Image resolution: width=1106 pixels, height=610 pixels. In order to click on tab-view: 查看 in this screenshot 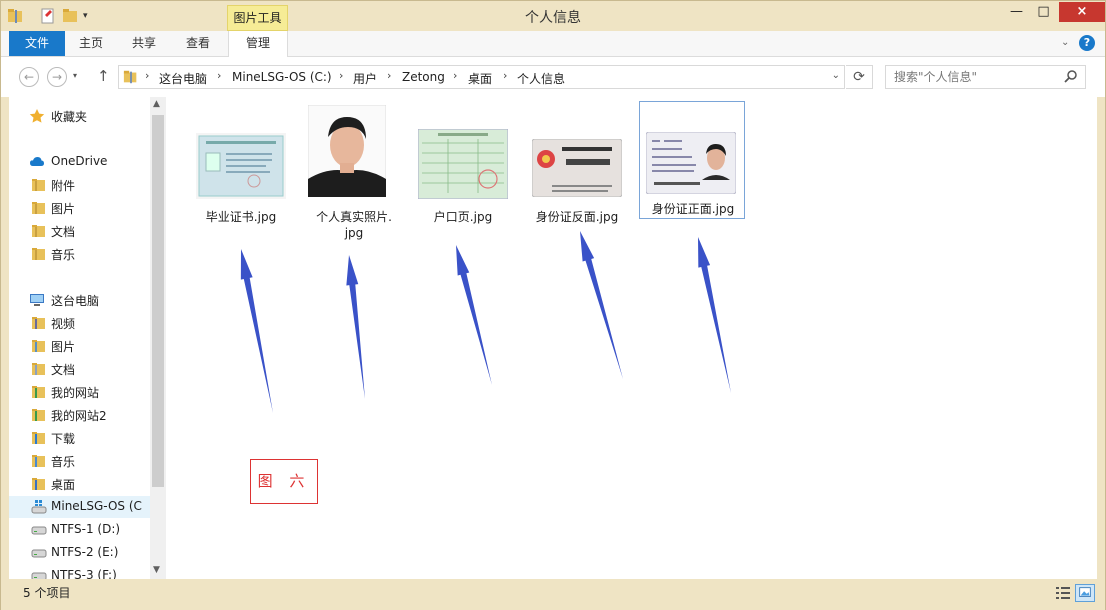, I will do `click(198, 43)`.